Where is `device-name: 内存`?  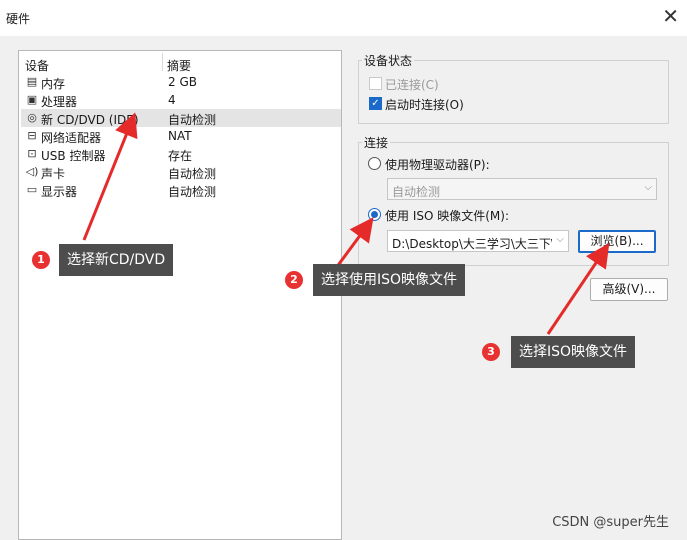
device-name: 内存 is located at coordinates (53, 84).